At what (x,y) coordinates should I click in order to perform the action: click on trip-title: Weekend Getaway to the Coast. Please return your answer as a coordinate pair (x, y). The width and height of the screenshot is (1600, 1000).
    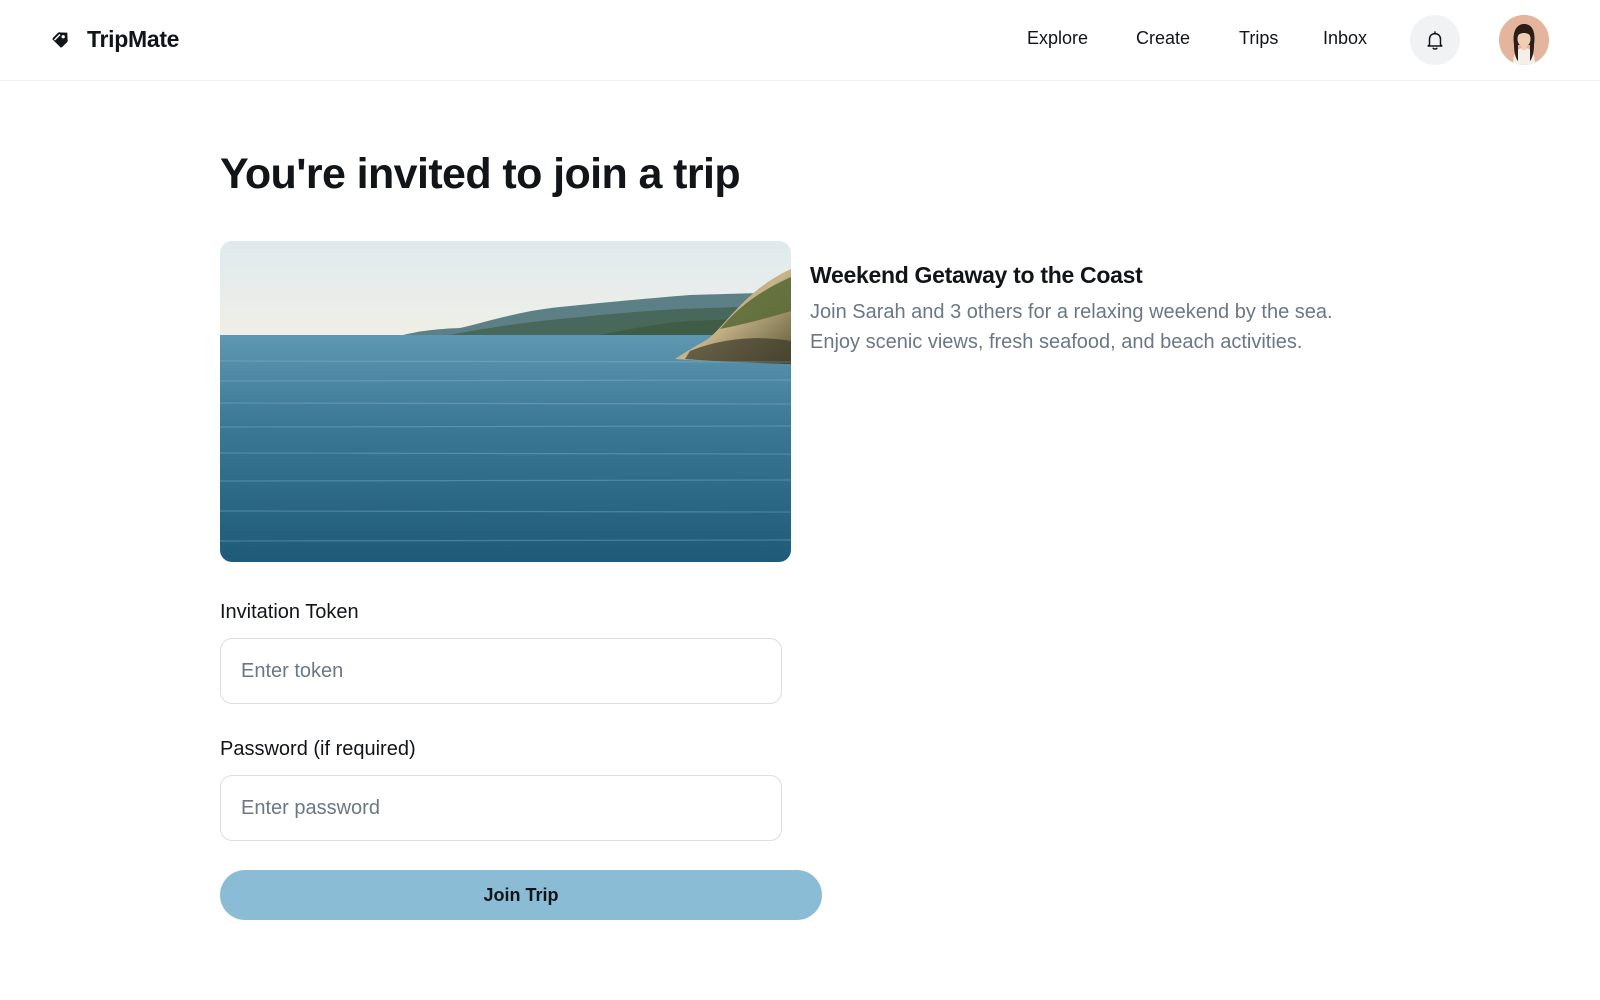
    Looking at the image, I should click on (976, 275).